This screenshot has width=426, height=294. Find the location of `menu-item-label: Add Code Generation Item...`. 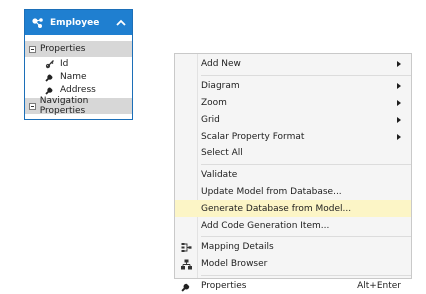

menu-item-label: Add Code Generation Item... is located at coordinates (265, 225).